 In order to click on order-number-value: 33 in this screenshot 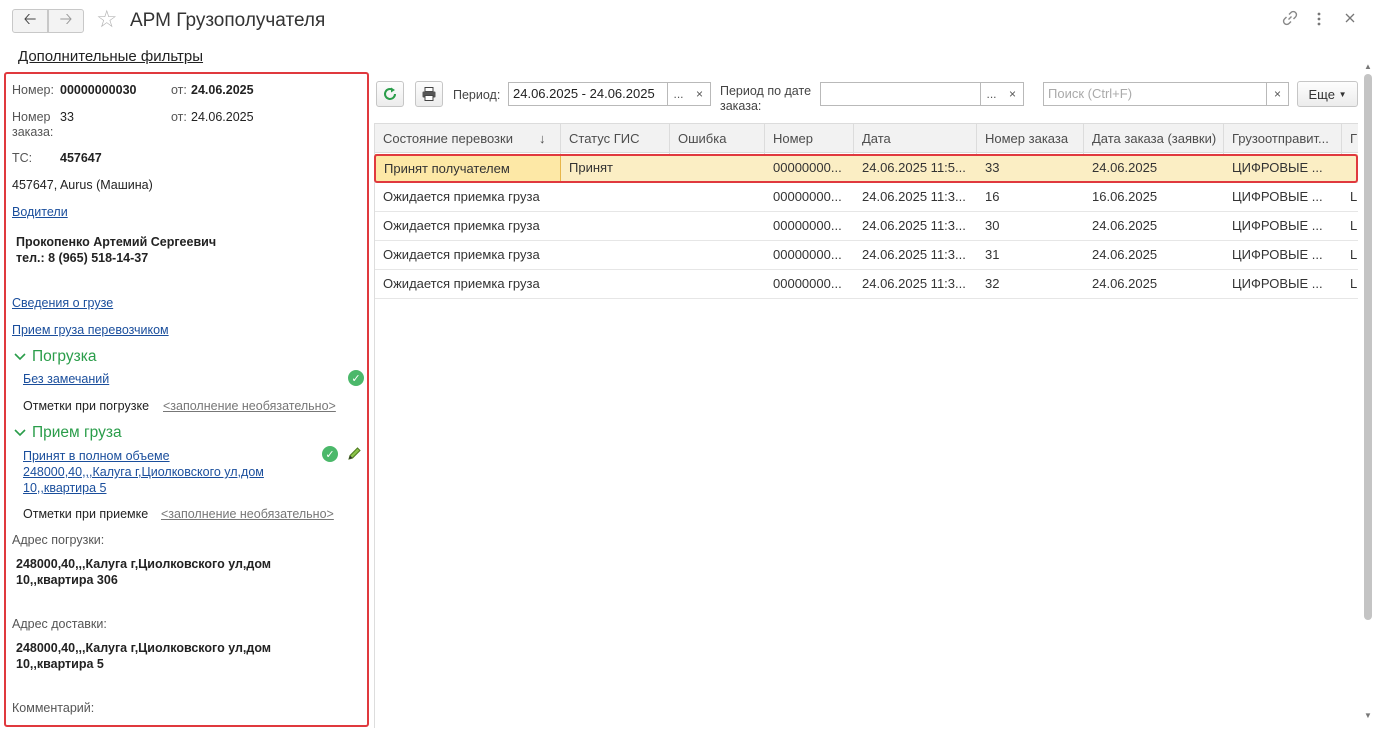, I will do `click(67, 117)`.